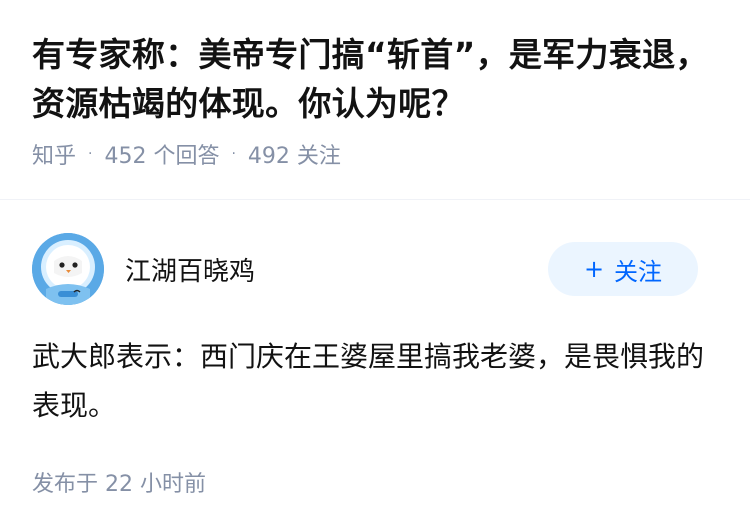 This screenshot has width=750, height=532. I want to click on follow-label: 关注, so click(638, 271).